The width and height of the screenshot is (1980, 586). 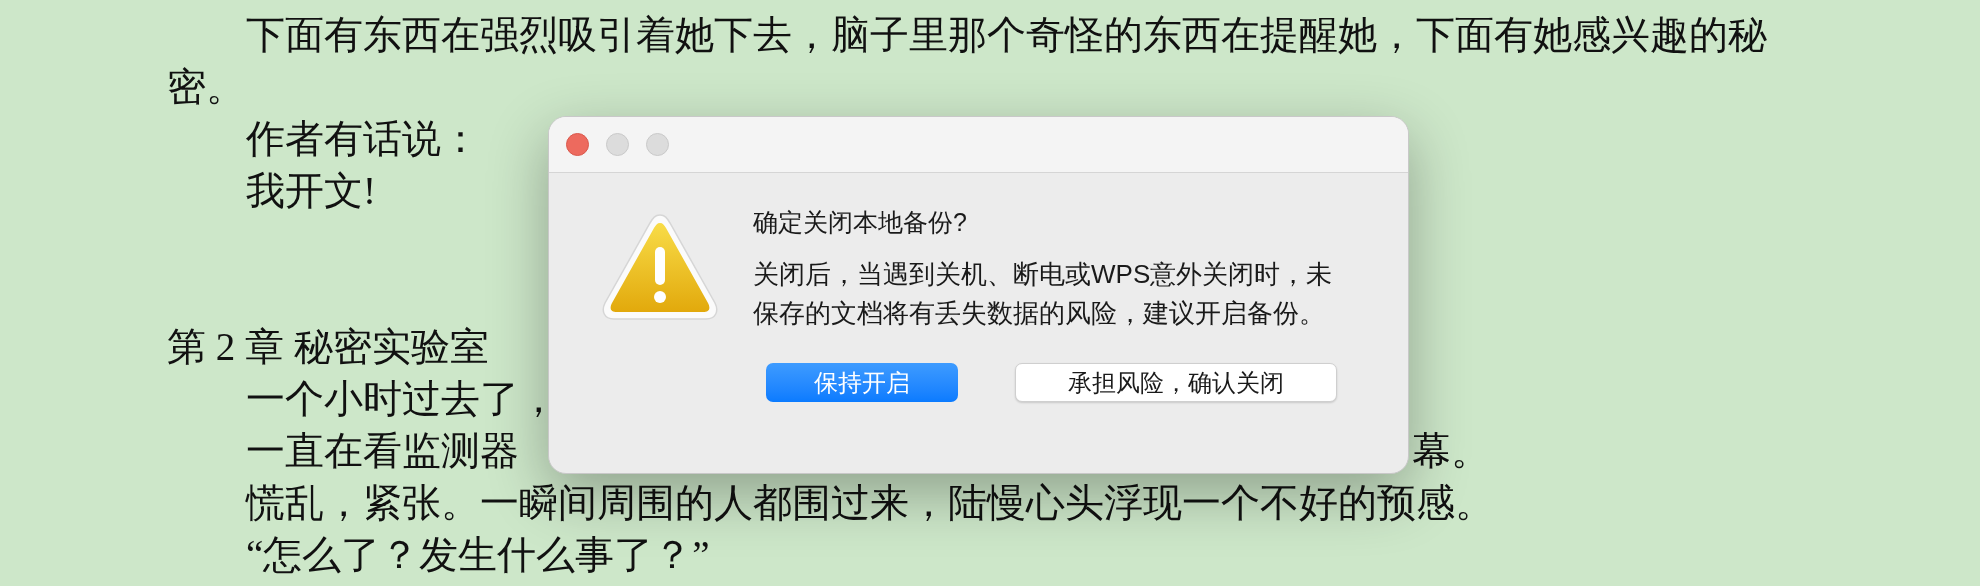 I want to click on paragraph: 下面有东西在强烈吸引着她下去，脑子里那个奇怪的东西在提醒她，下面有她感兴趣的秘密。, so click(x=967, y=61).